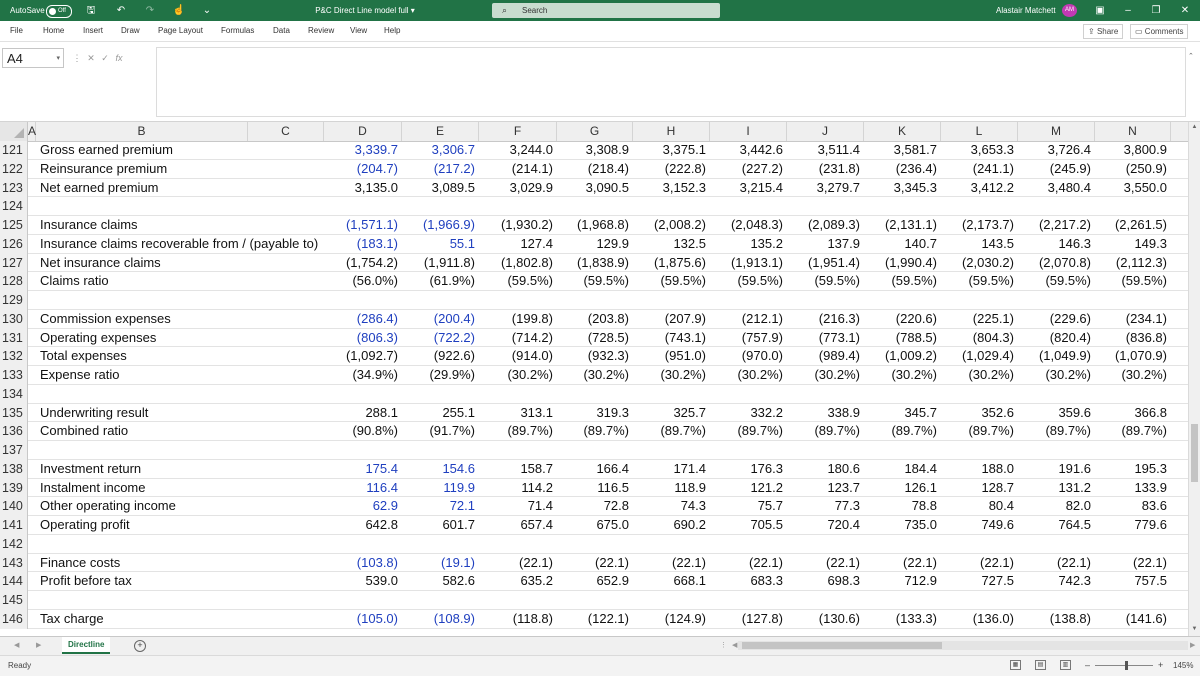 The width and height of the screenshot is (1200, 676). What do you see at coordinates (823, 581) in the screenshot?
I see `cell-j: 698.3` at bounding box center [823, 581].